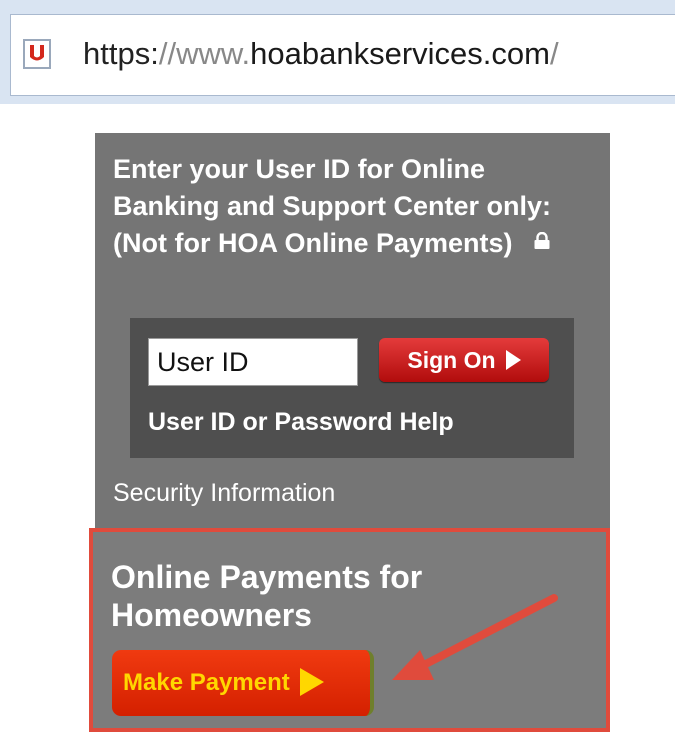 The image size is (675, 735). What do you see at coordinates (37, 54) in the screenshot?
I see `shield-u-icon` at bounding box center [37, 54].